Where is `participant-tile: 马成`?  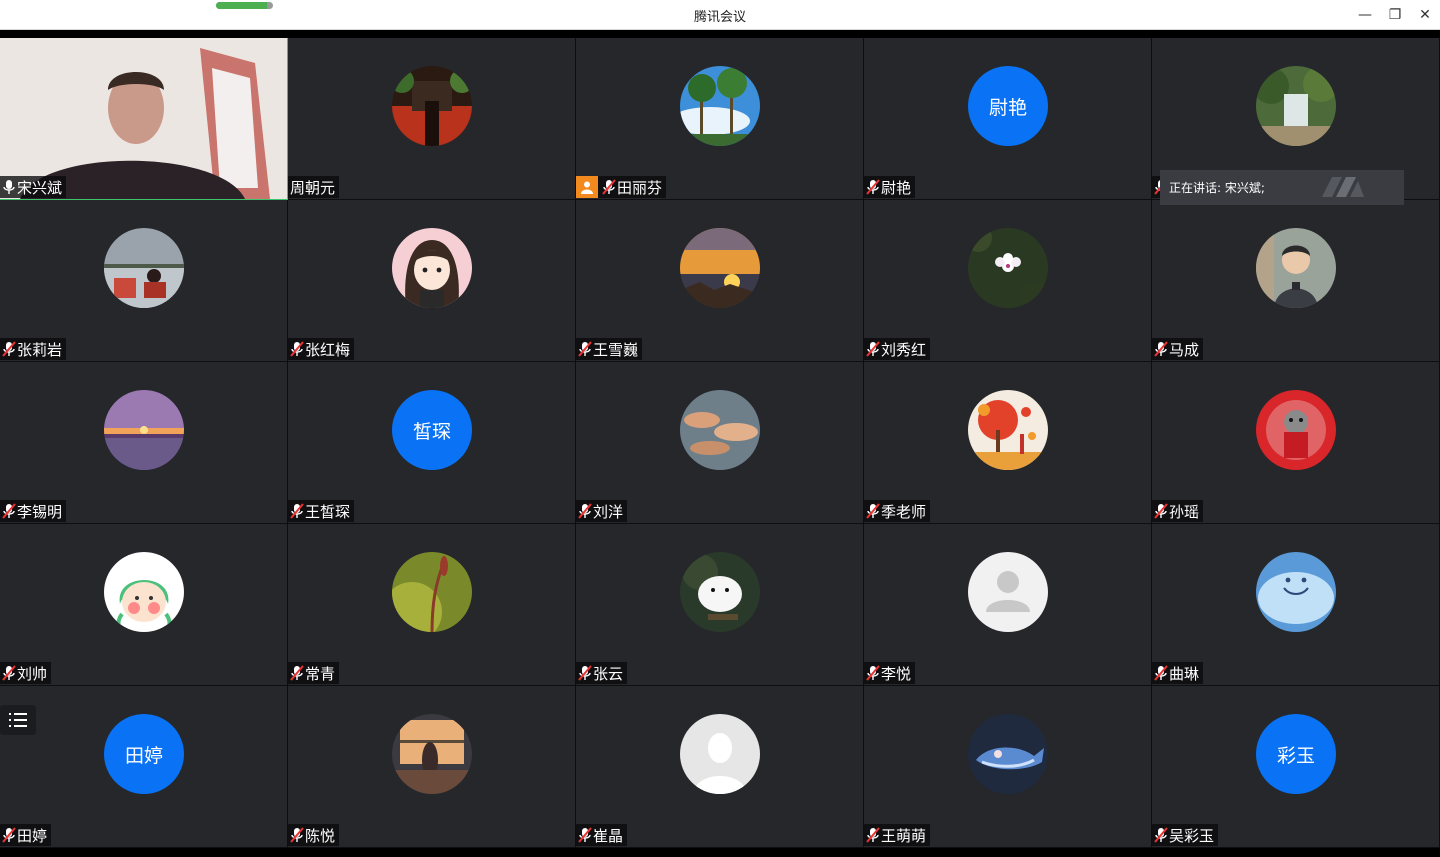 participant-tile: 马成 is located at coordinates (1296, 281).